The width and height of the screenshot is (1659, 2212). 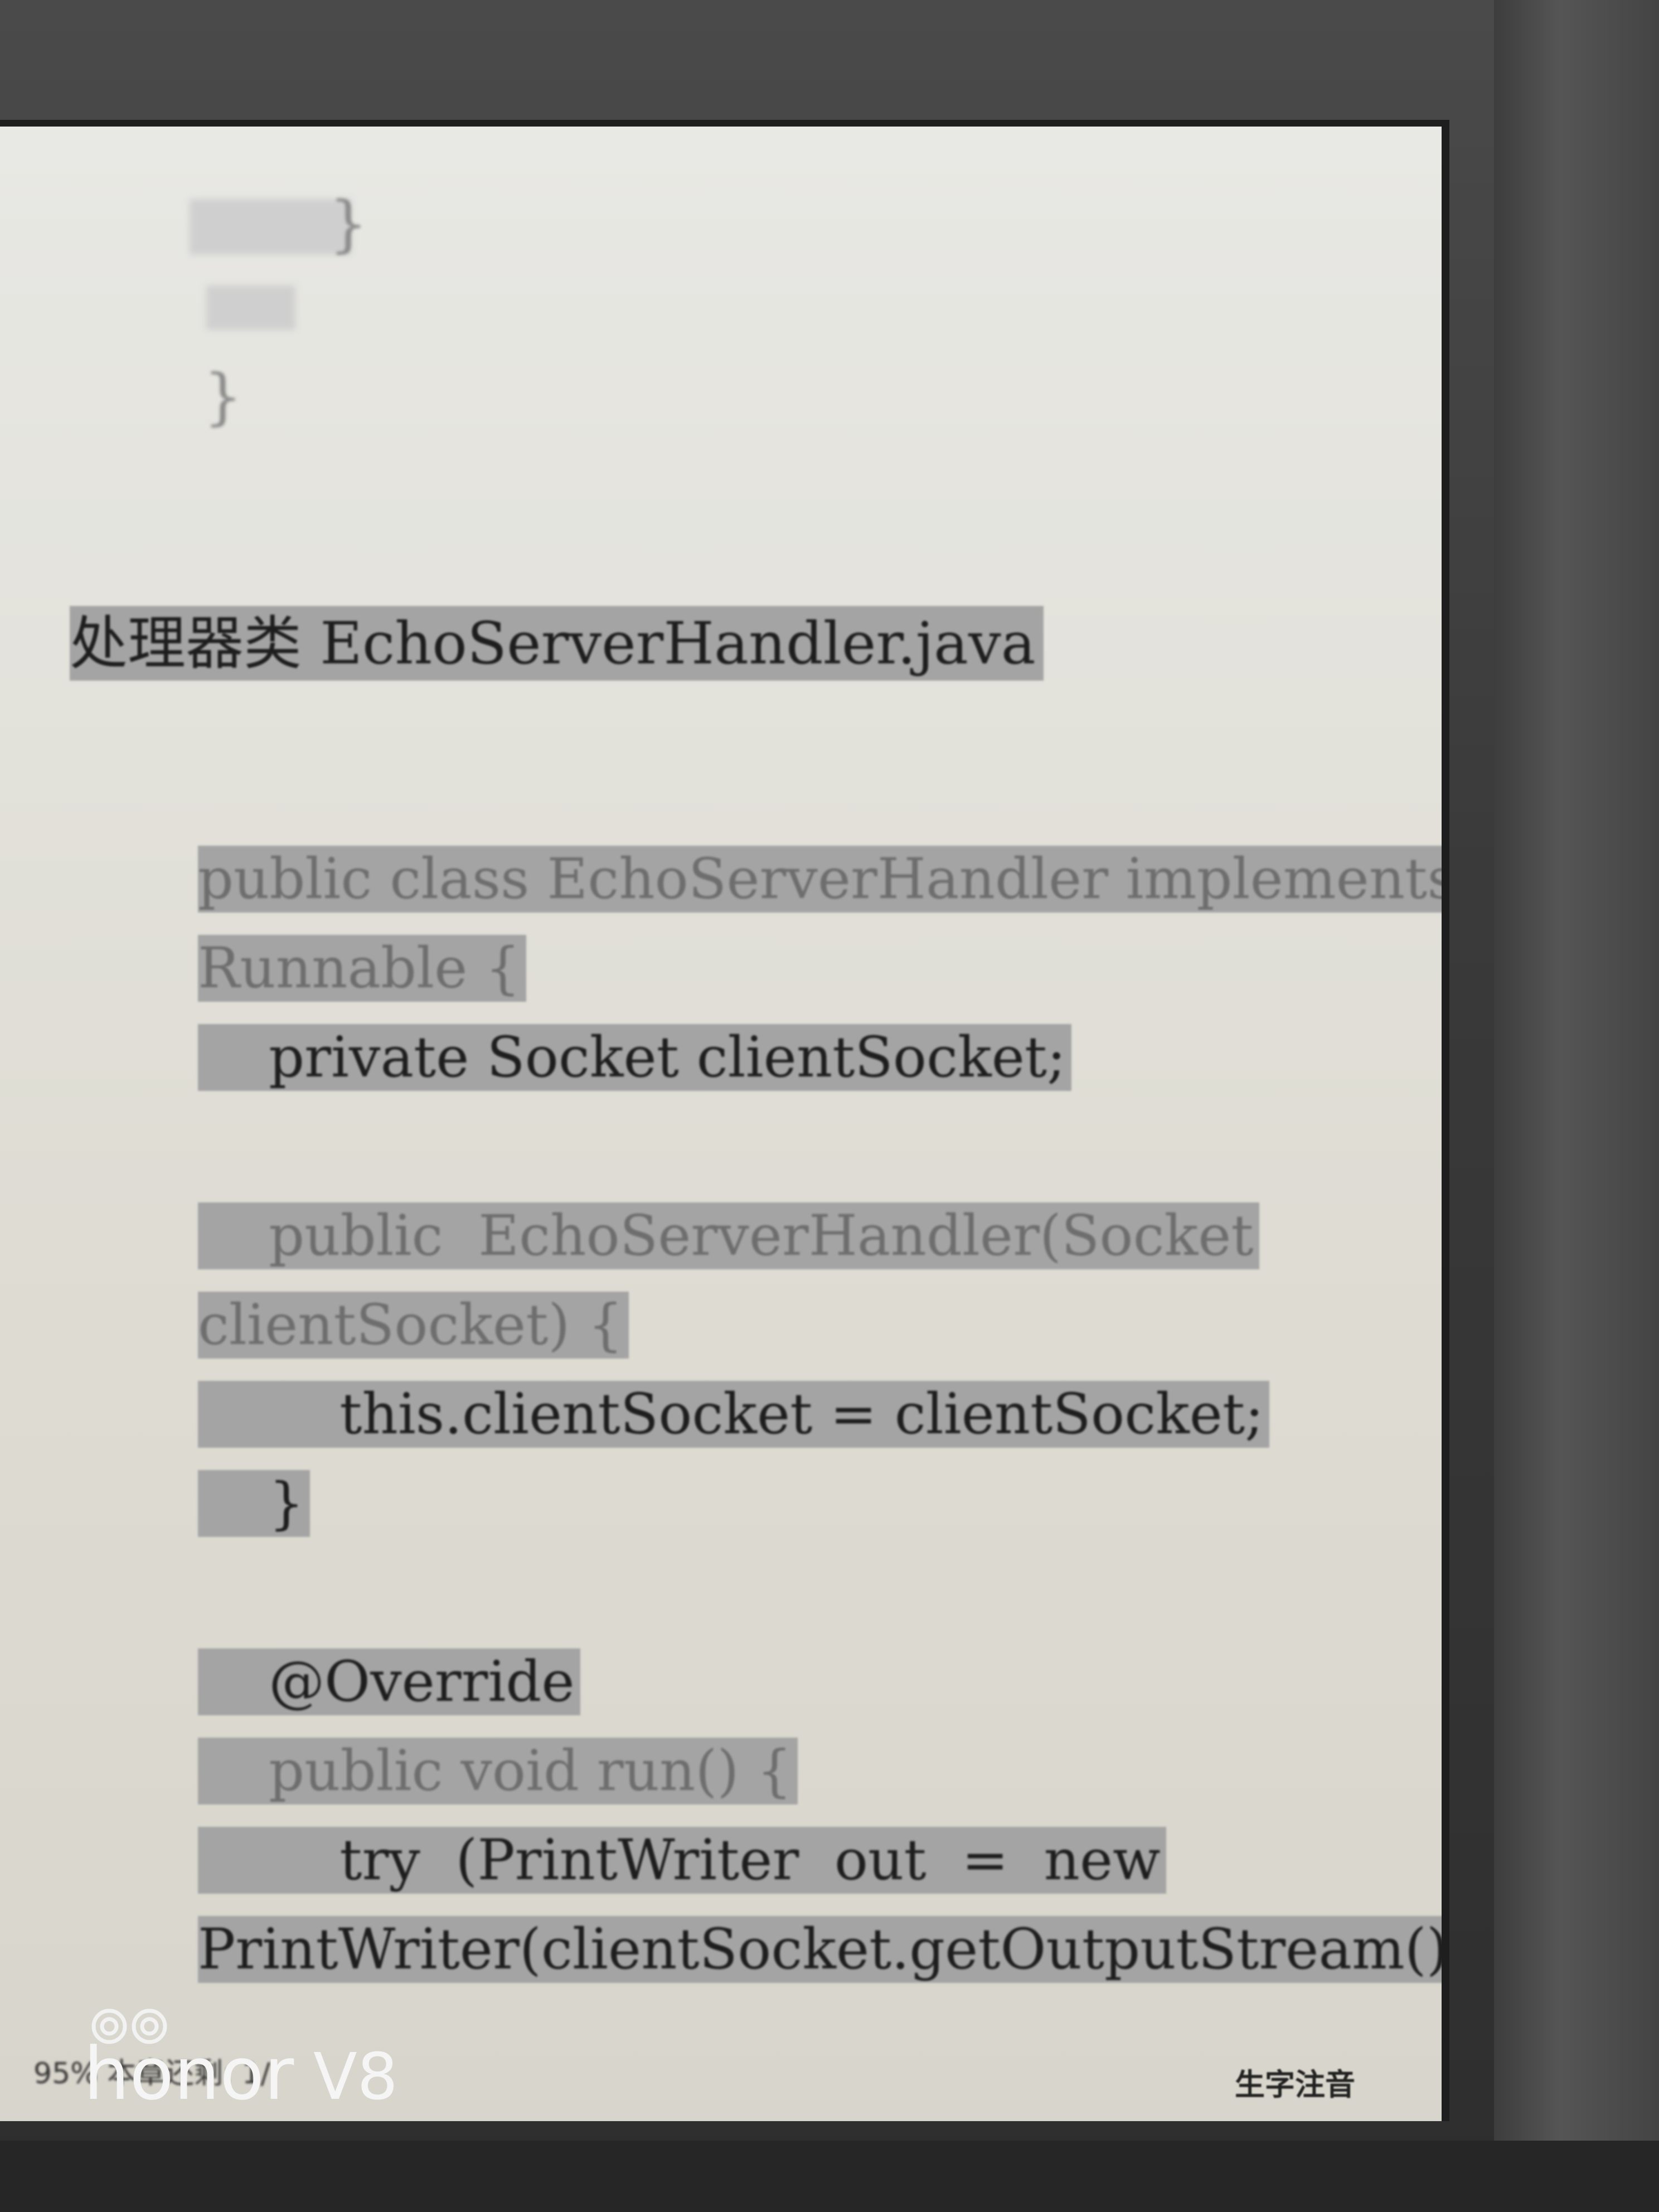 I want to click on code-line: public void run() {, so click(x=498, y=1771).